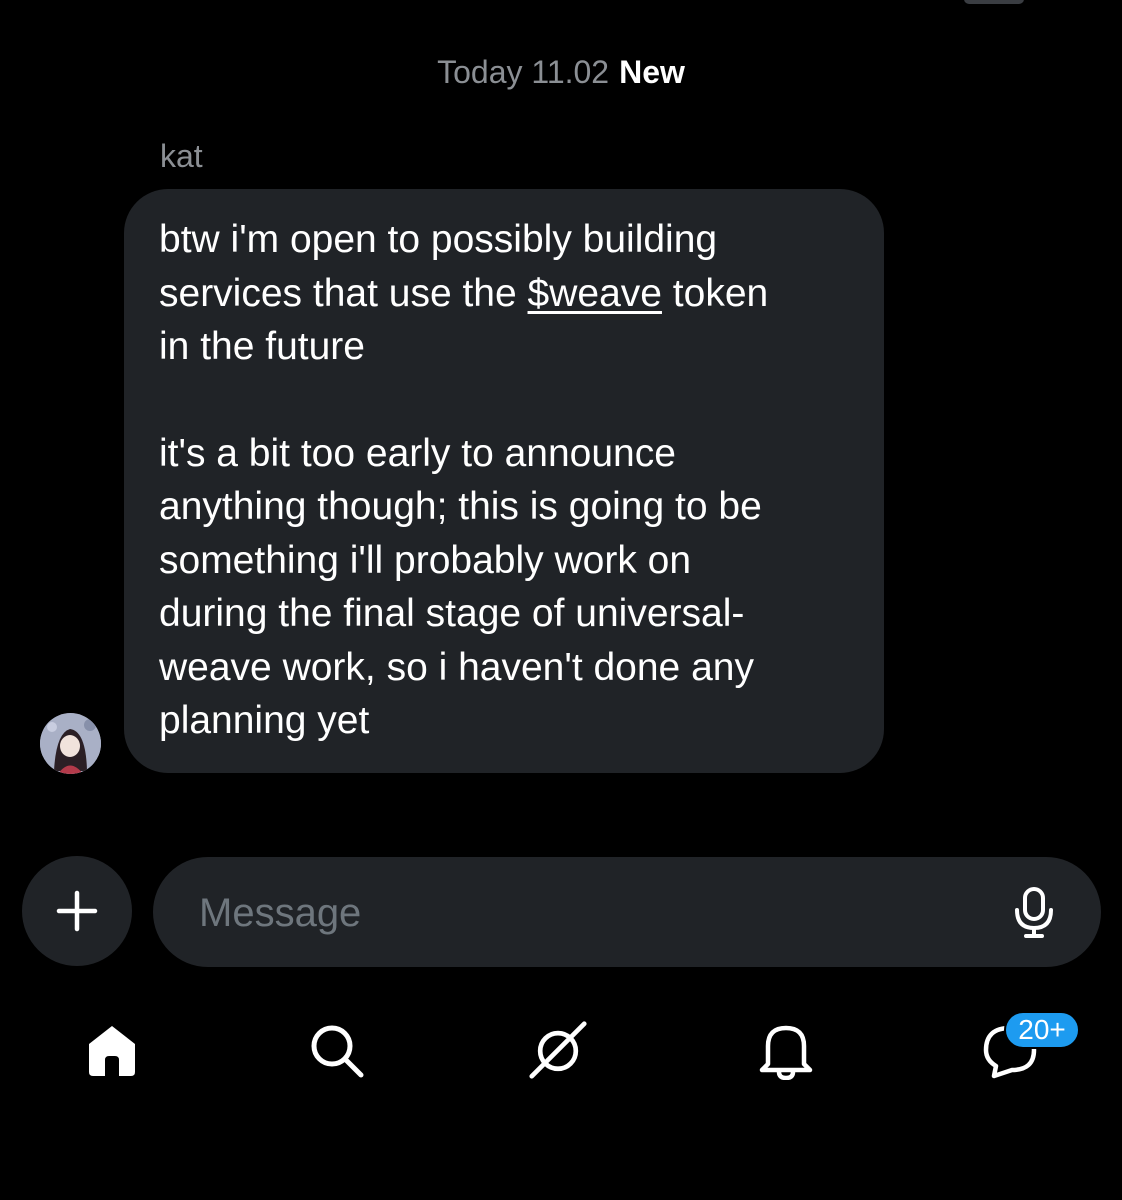 The height and width of the screenshot is (1200, 1122). I want to click on nav-search, so click(336, 1050).